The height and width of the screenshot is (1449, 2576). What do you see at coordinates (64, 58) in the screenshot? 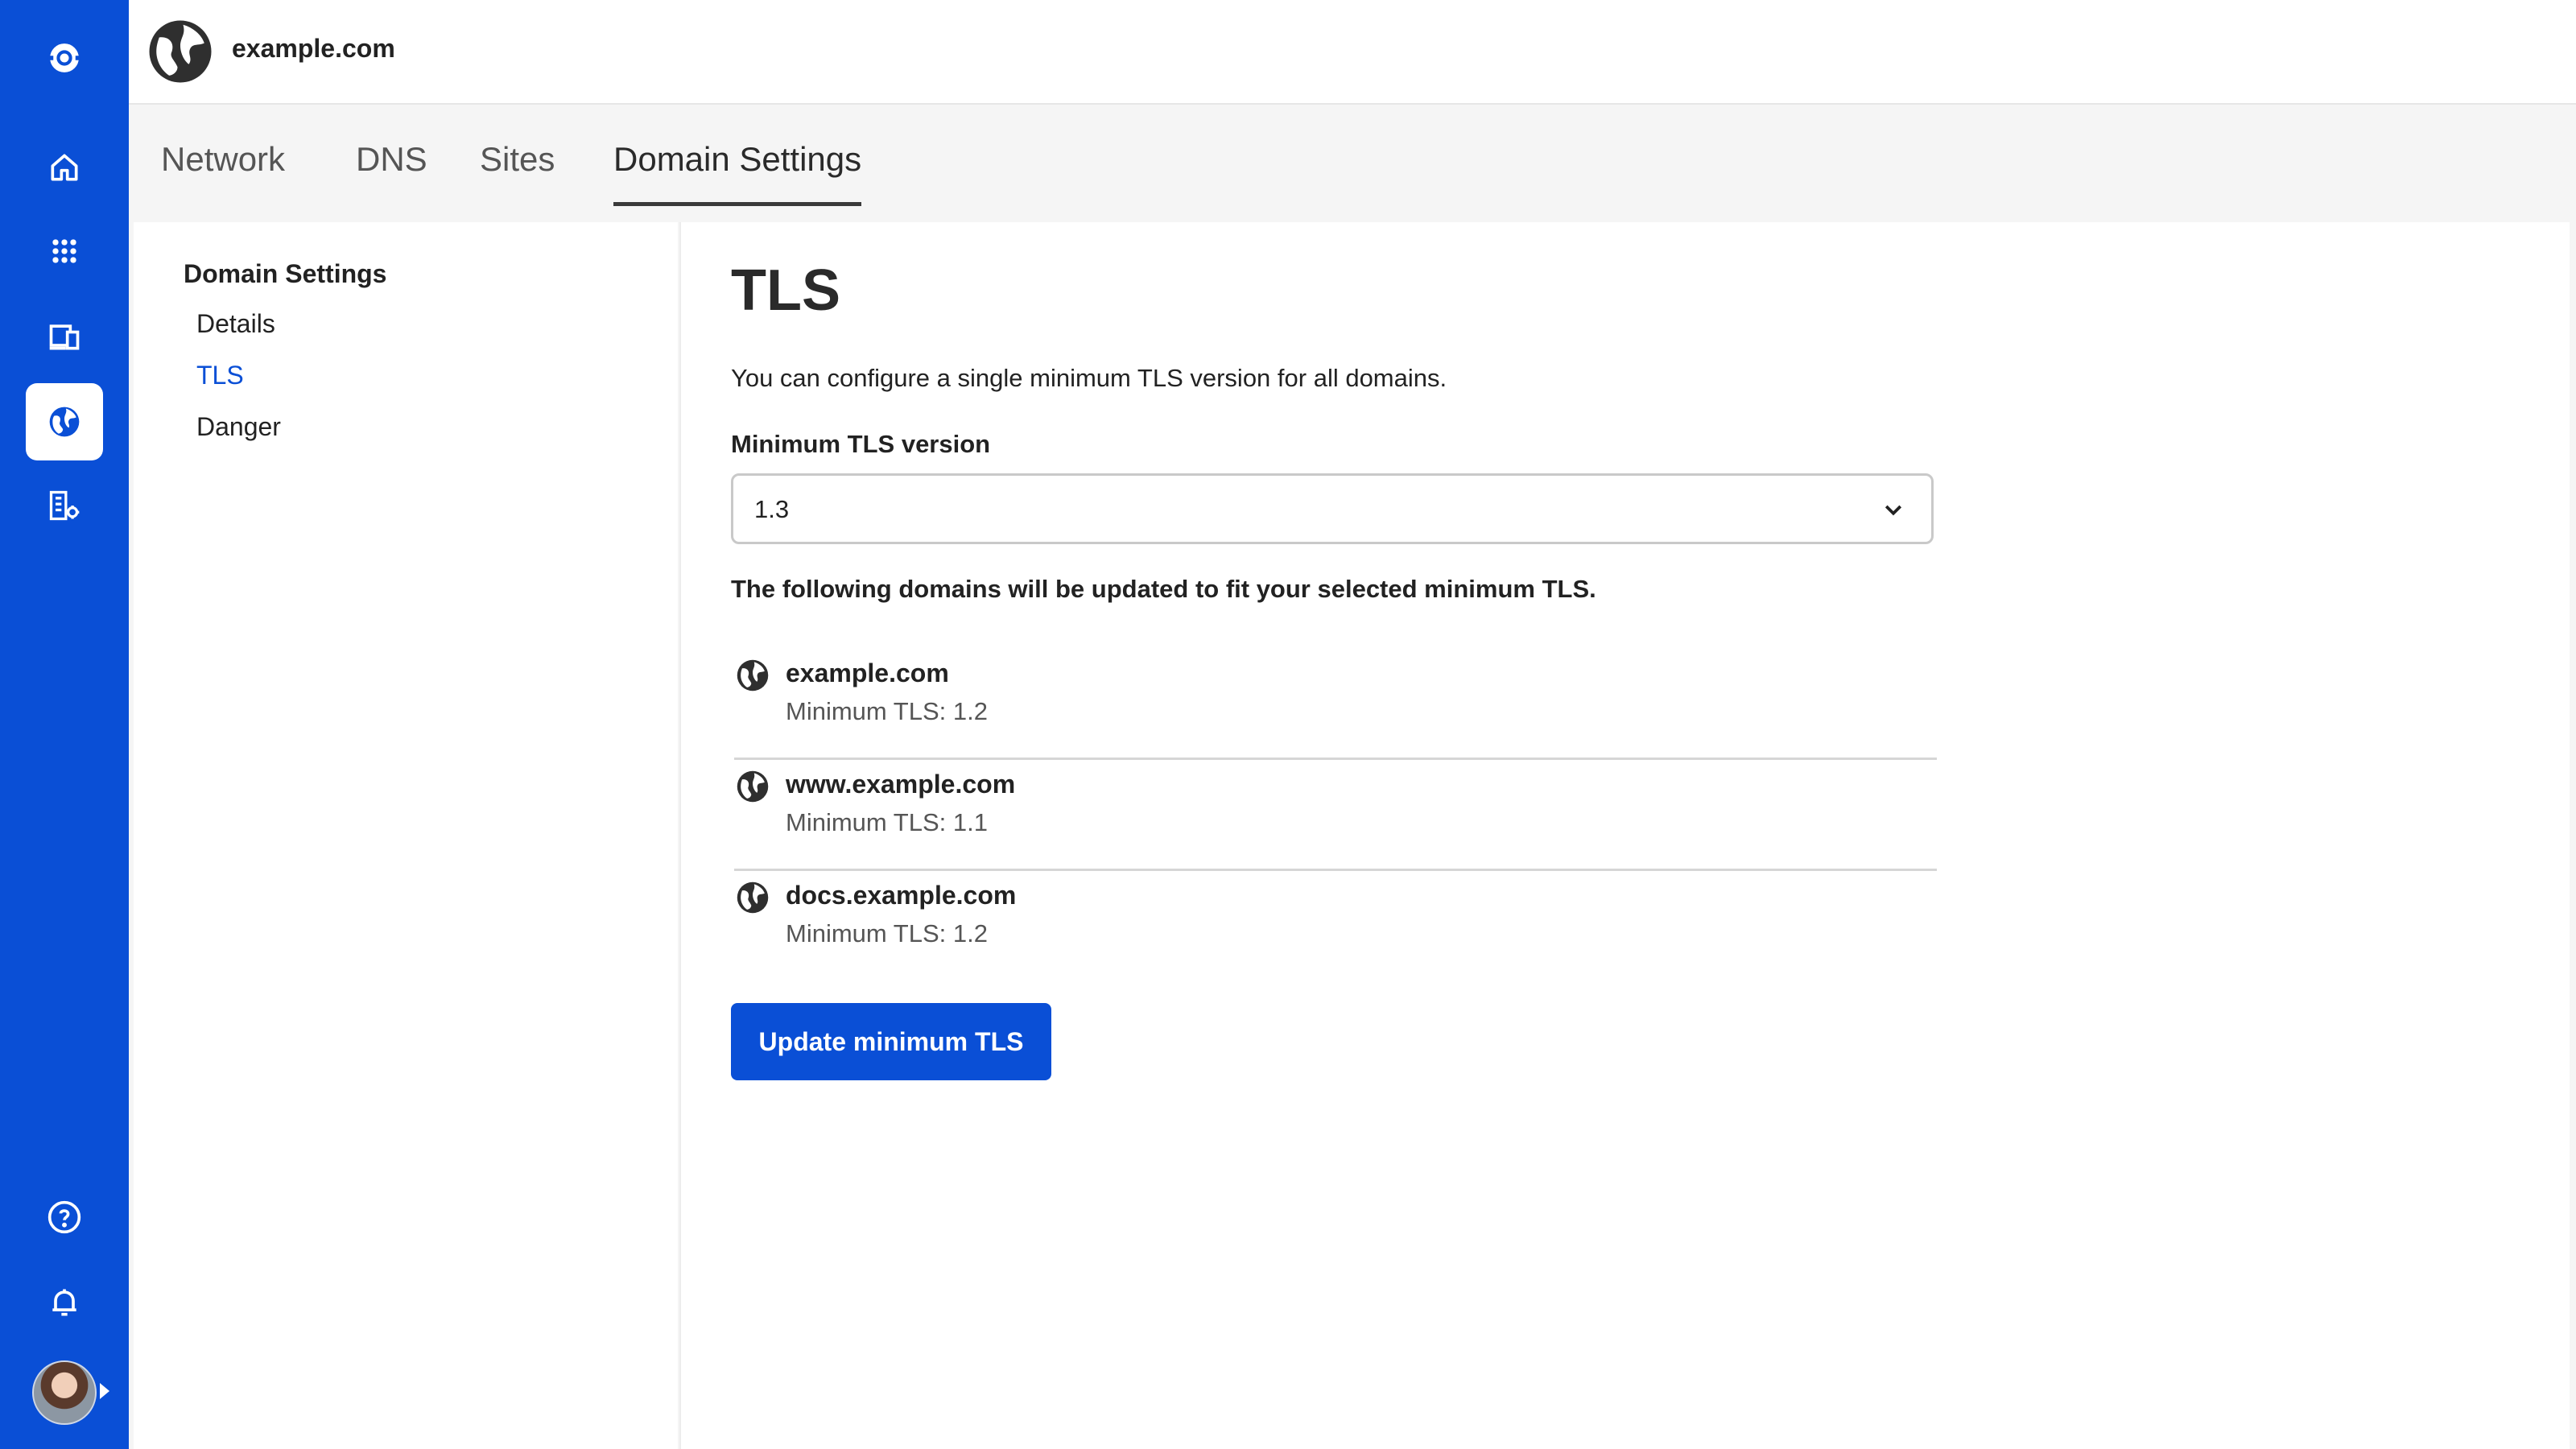
I see `app-logo-icon` at bounding box center [64, 58].